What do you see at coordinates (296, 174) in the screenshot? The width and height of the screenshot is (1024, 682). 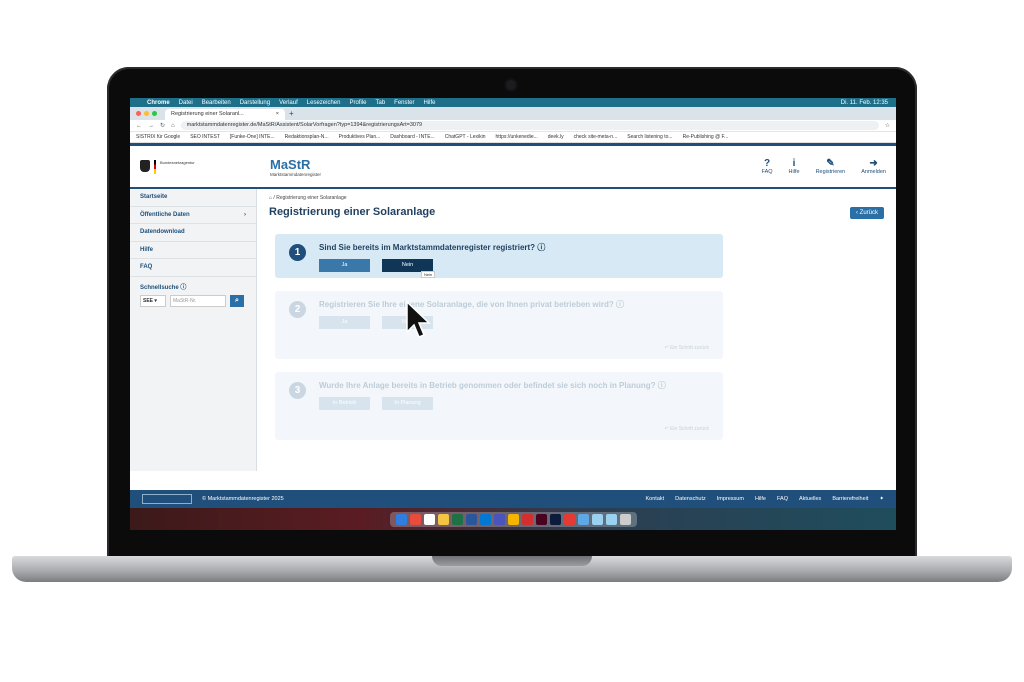 I see `brand-sub: Marktstammdatenregister` at bounding box center [296, 174].